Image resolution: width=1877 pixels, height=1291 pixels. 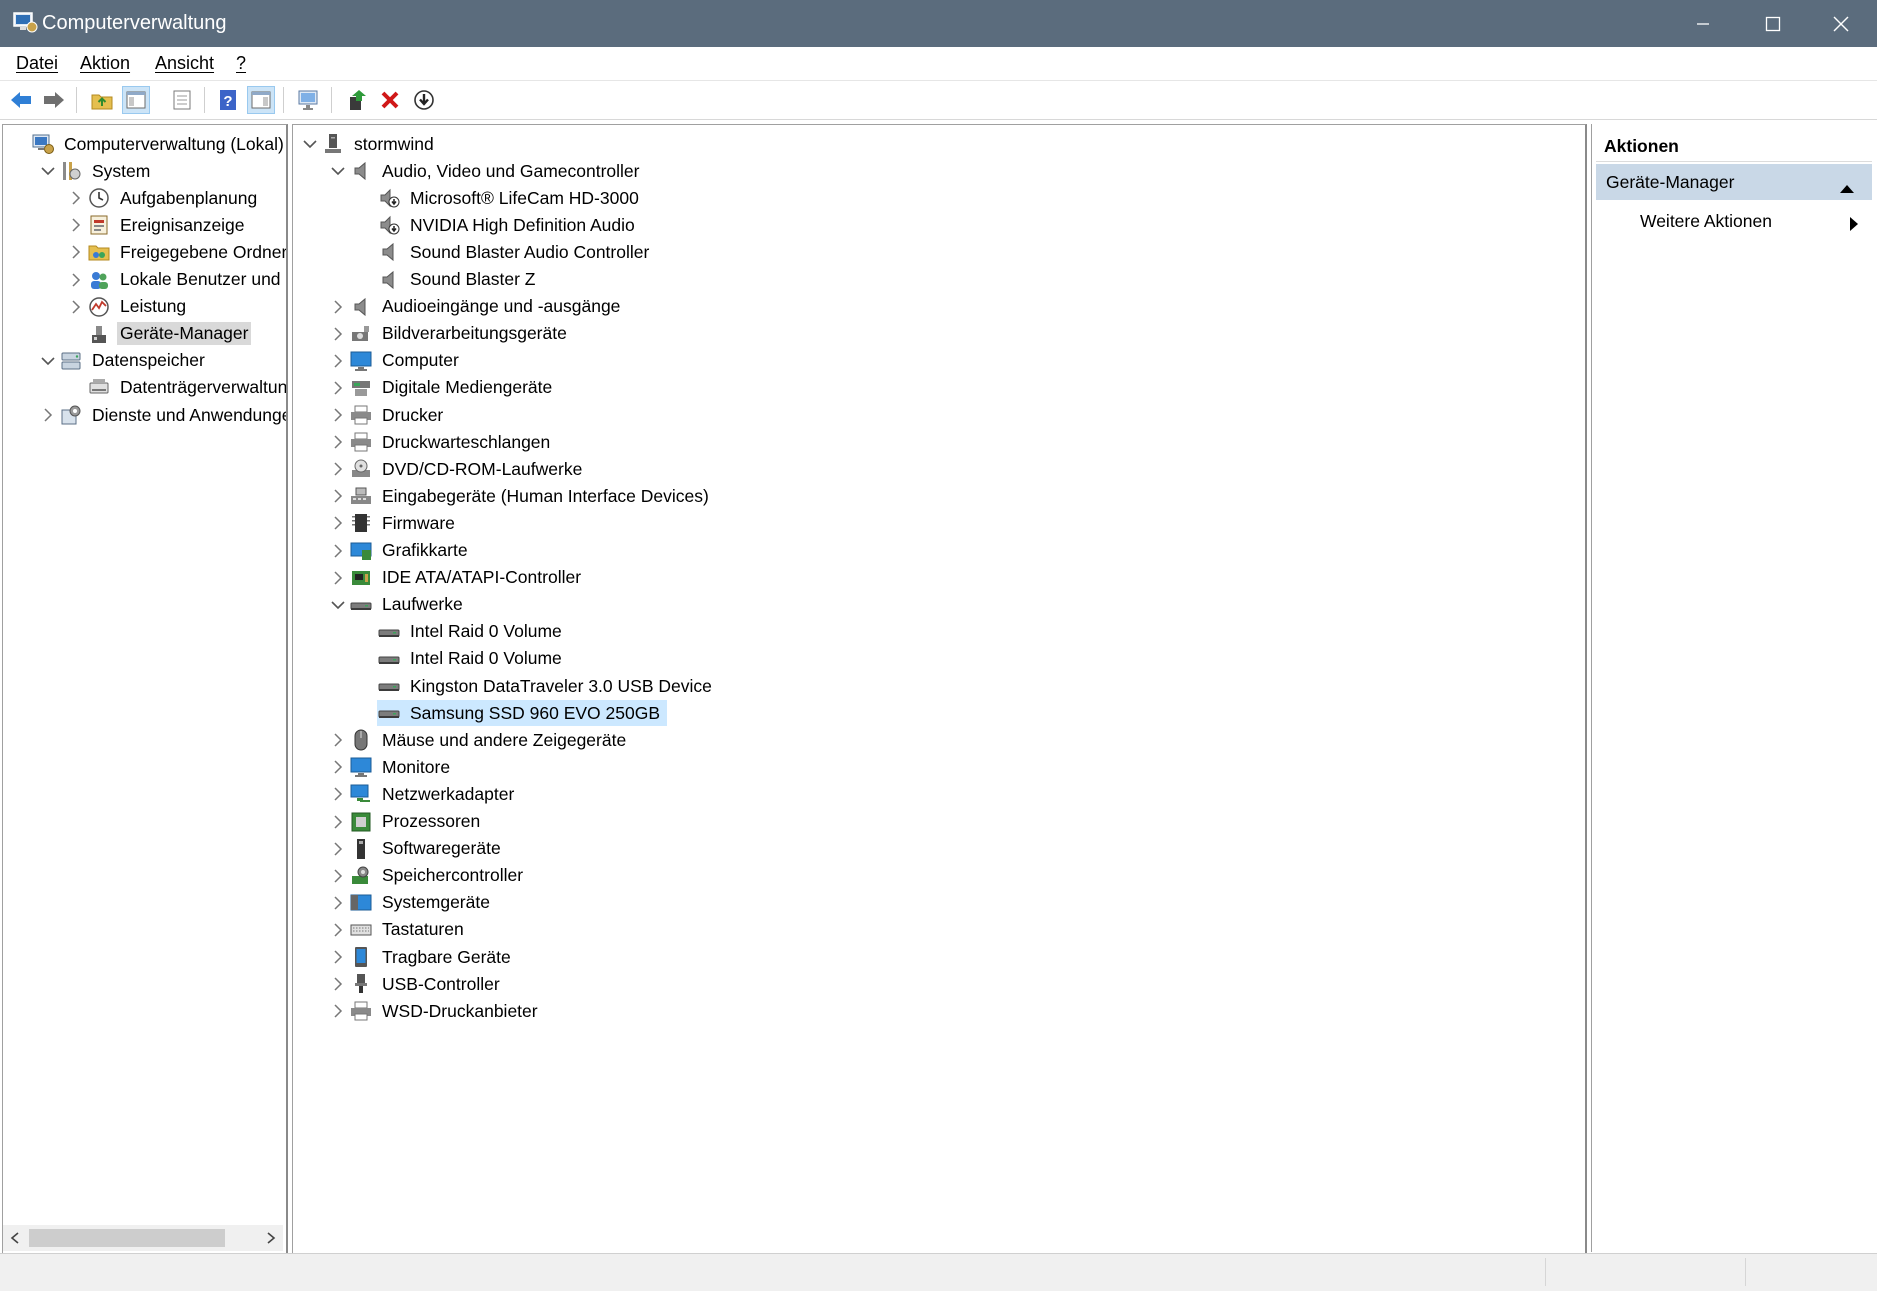 I want to click on up-folder-icon, so click(x=102, y=100).